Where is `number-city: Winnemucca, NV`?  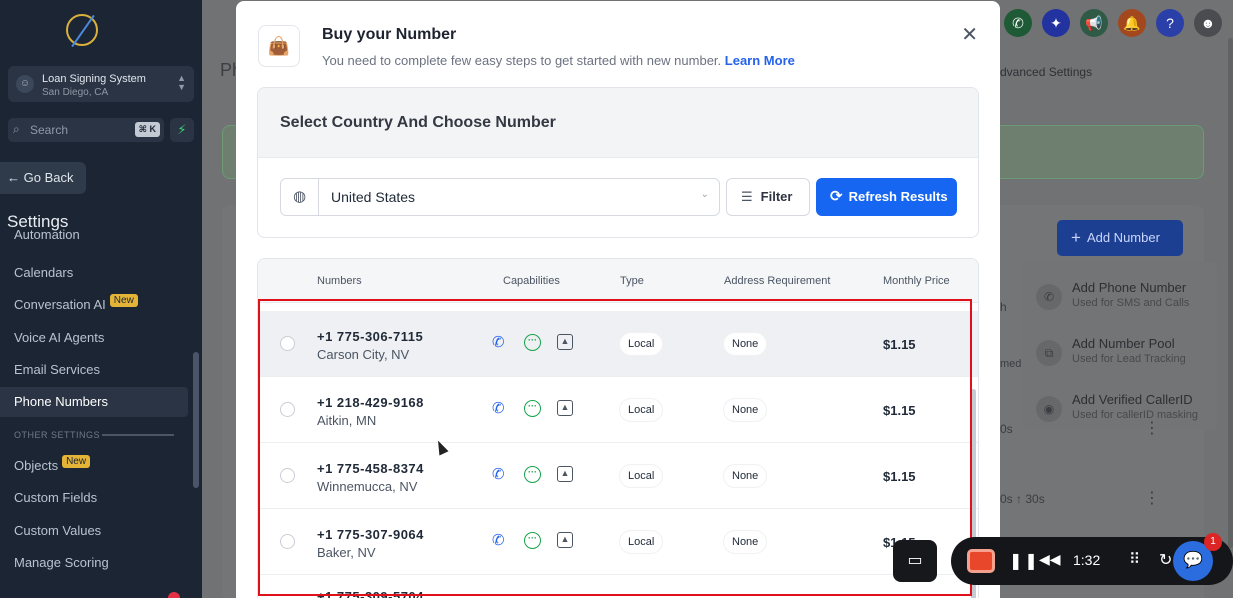
number-city: Winnemucca, NV is located at coordinates (367, 486).